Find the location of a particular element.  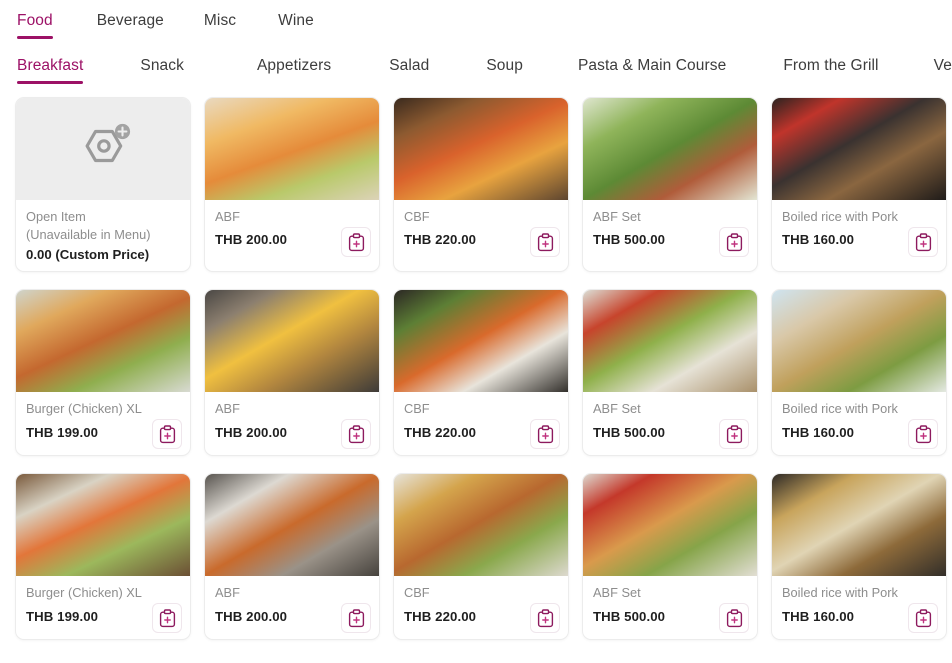

open-item-availability: (Unavailable in Menu) is located at coordinates (88, 235).